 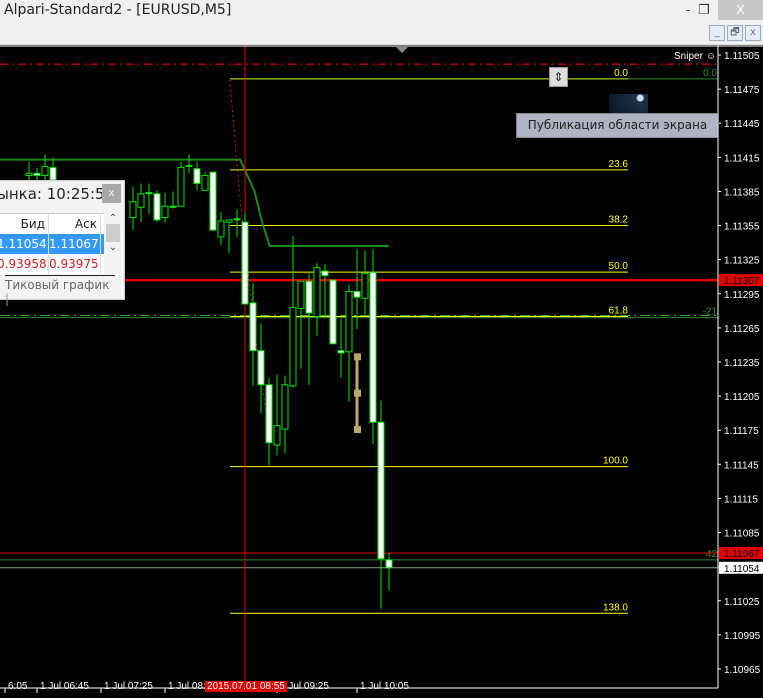 What do you see at coordinates (742, 227) in the screenshot?
I see `price-label: 1.11355` at bounding box center [742, 227].